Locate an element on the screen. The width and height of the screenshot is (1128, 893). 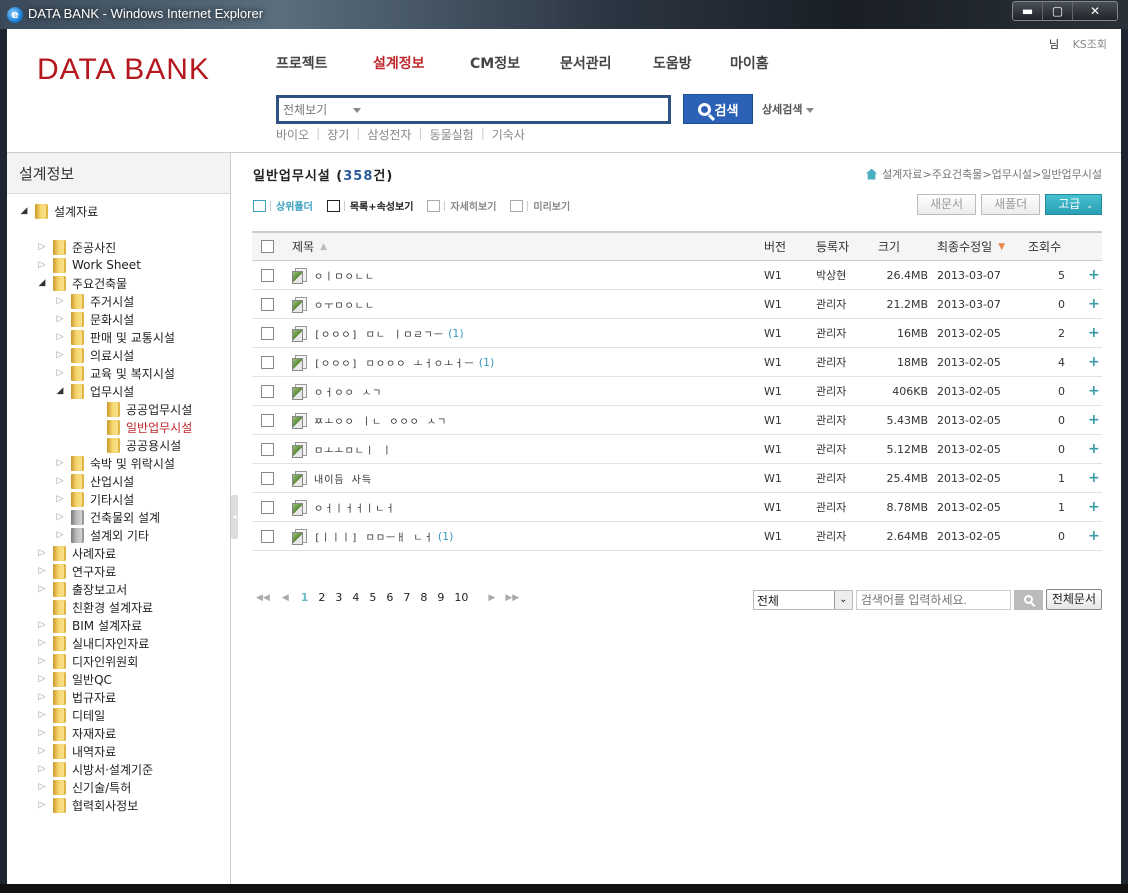
last-page-icon: ▶▶ is located at coordinates (512, 598).